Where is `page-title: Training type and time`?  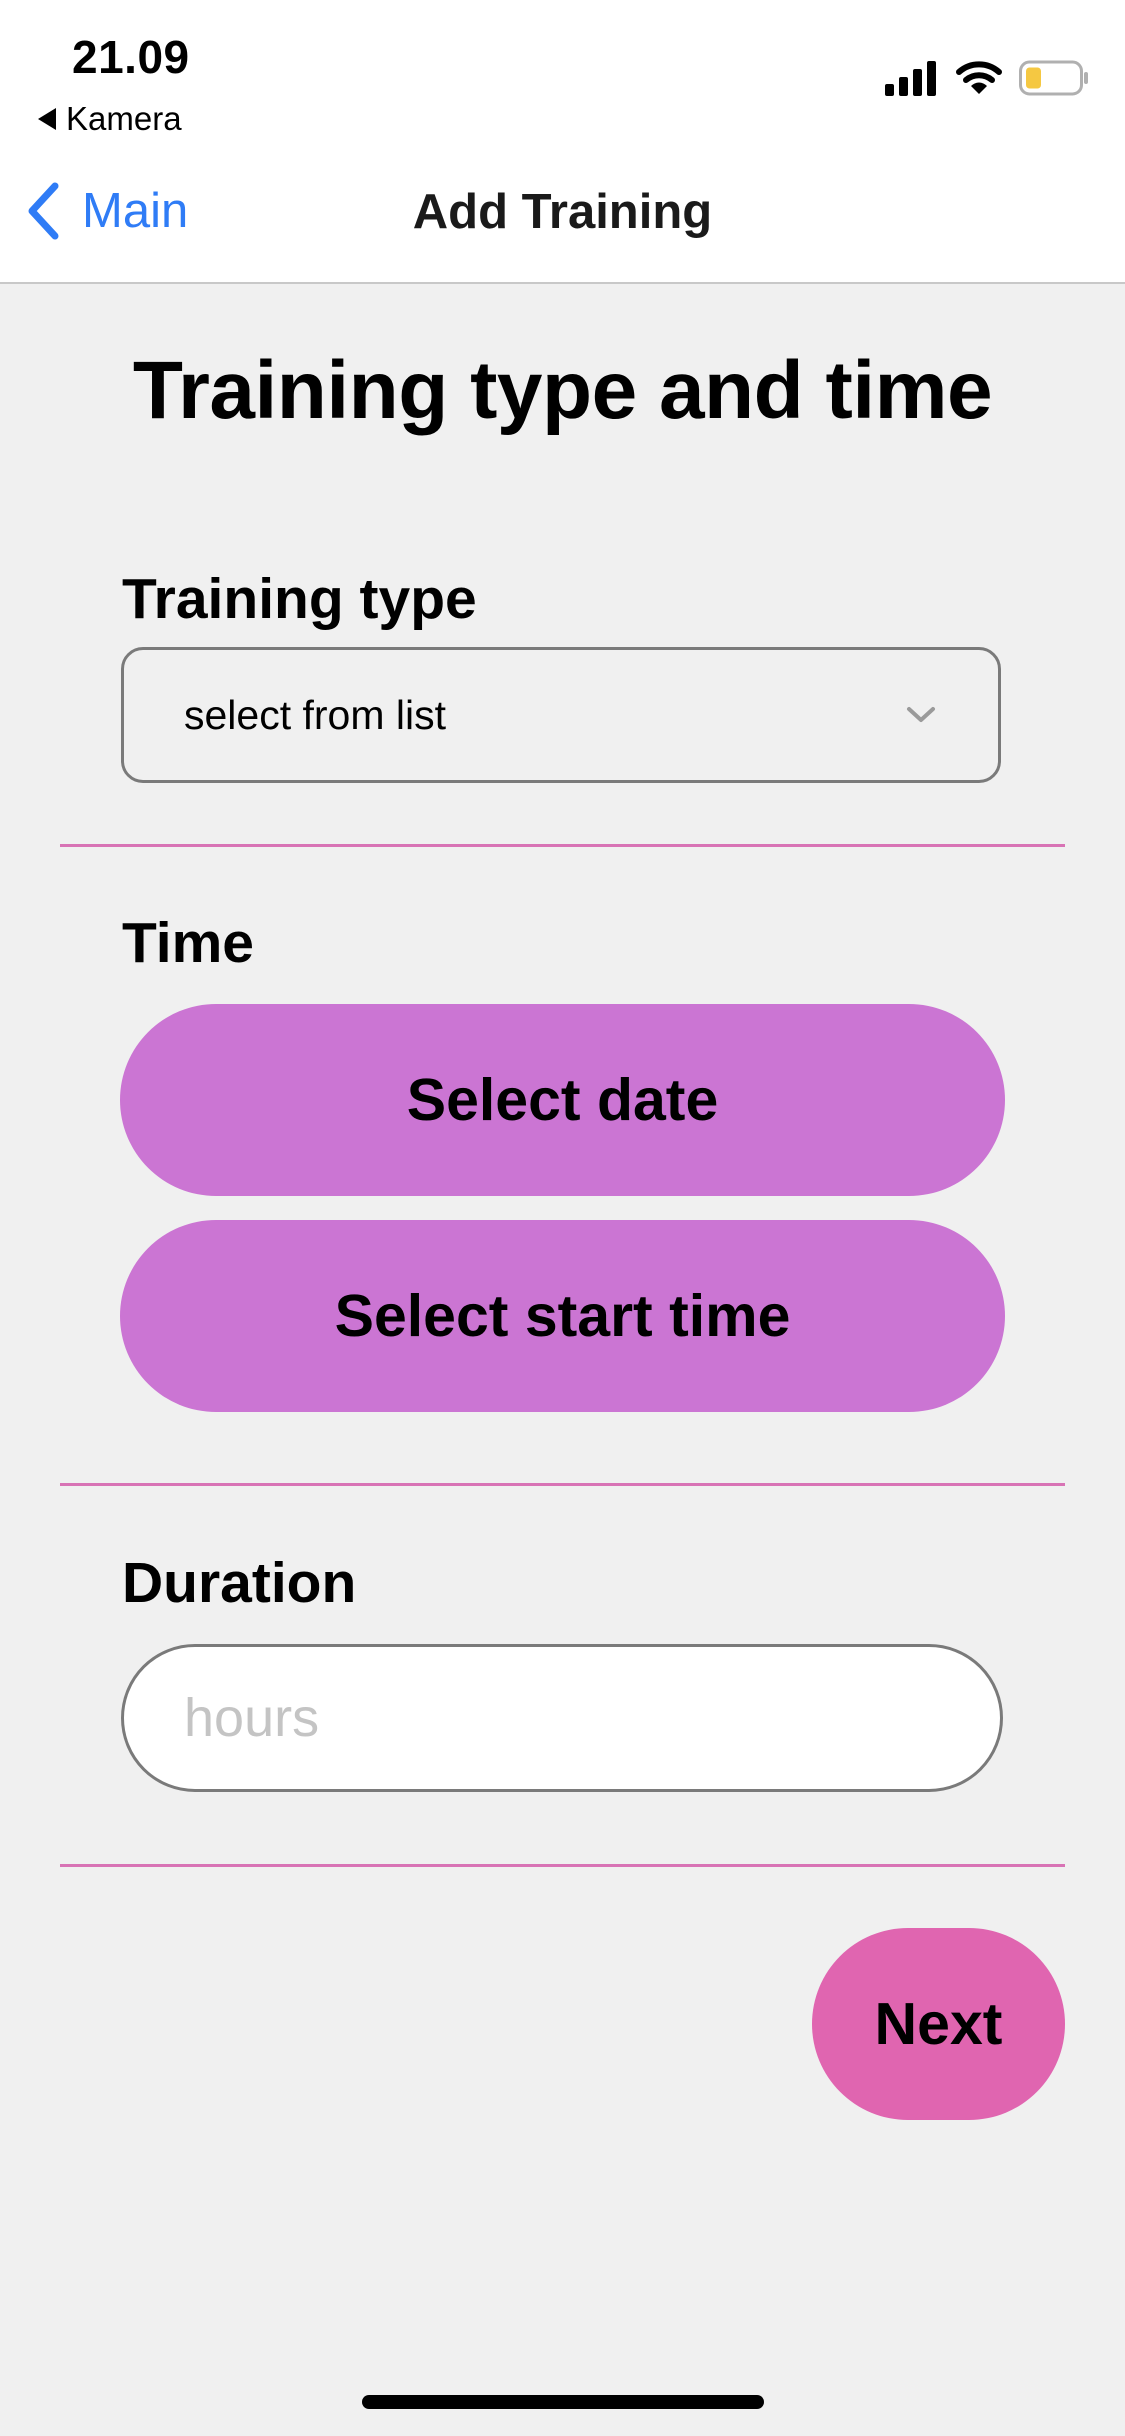 page-title: Training type and time is located at coordinates (562, 390).